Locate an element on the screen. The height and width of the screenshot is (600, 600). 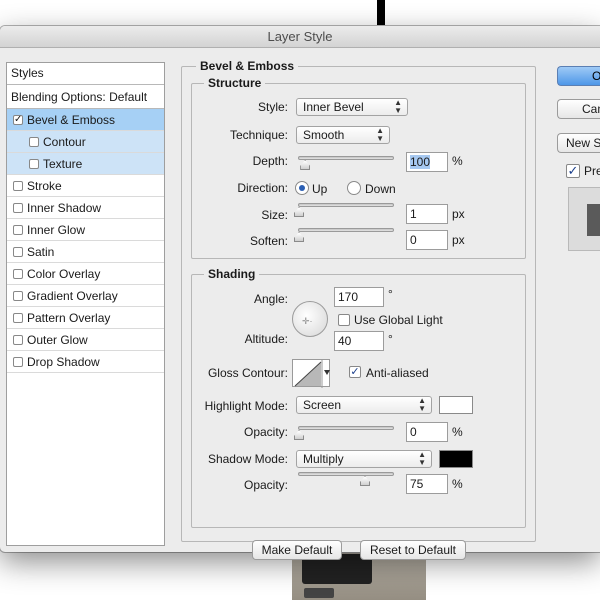
highlight-color-swatch is located at coordinates (456, 405).